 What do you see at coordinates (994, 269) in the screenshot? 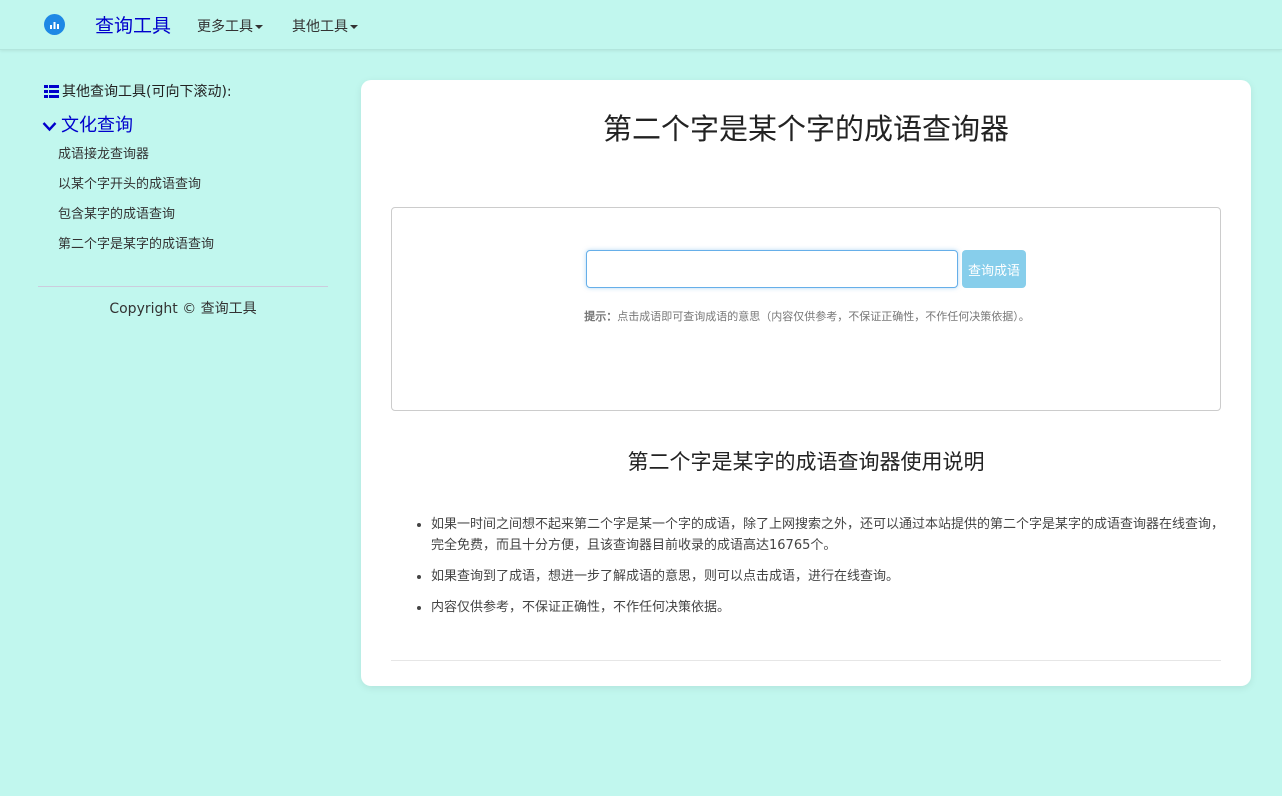
I see `search-button: 查询成语` at bounding box center [994, 269].